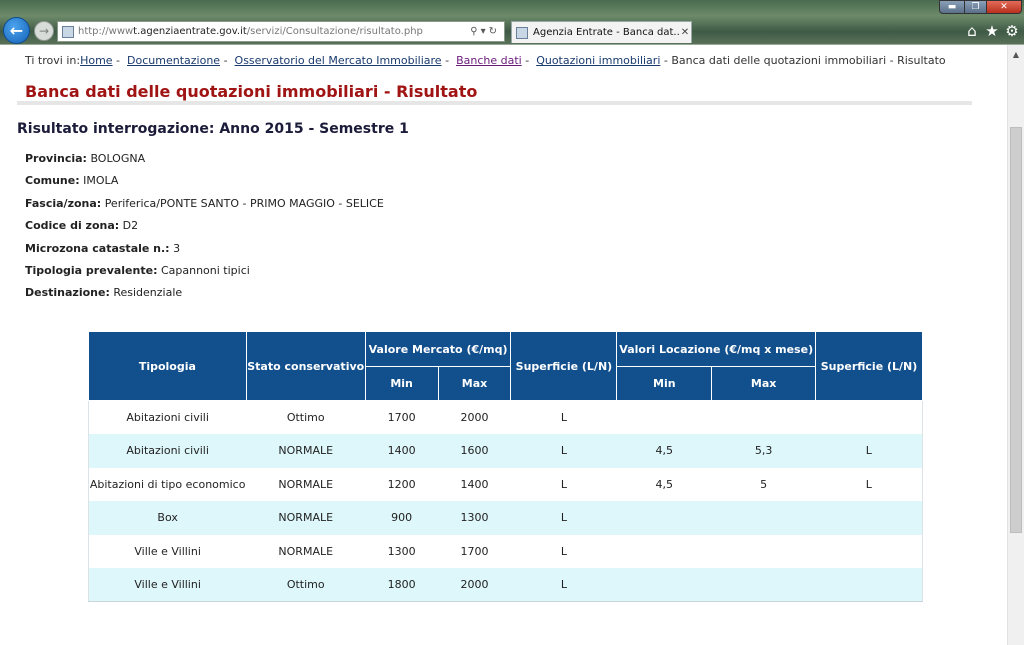 The image size is (1024, 645). I want to click on cell-vm-min: 1300, so click(402, 551).